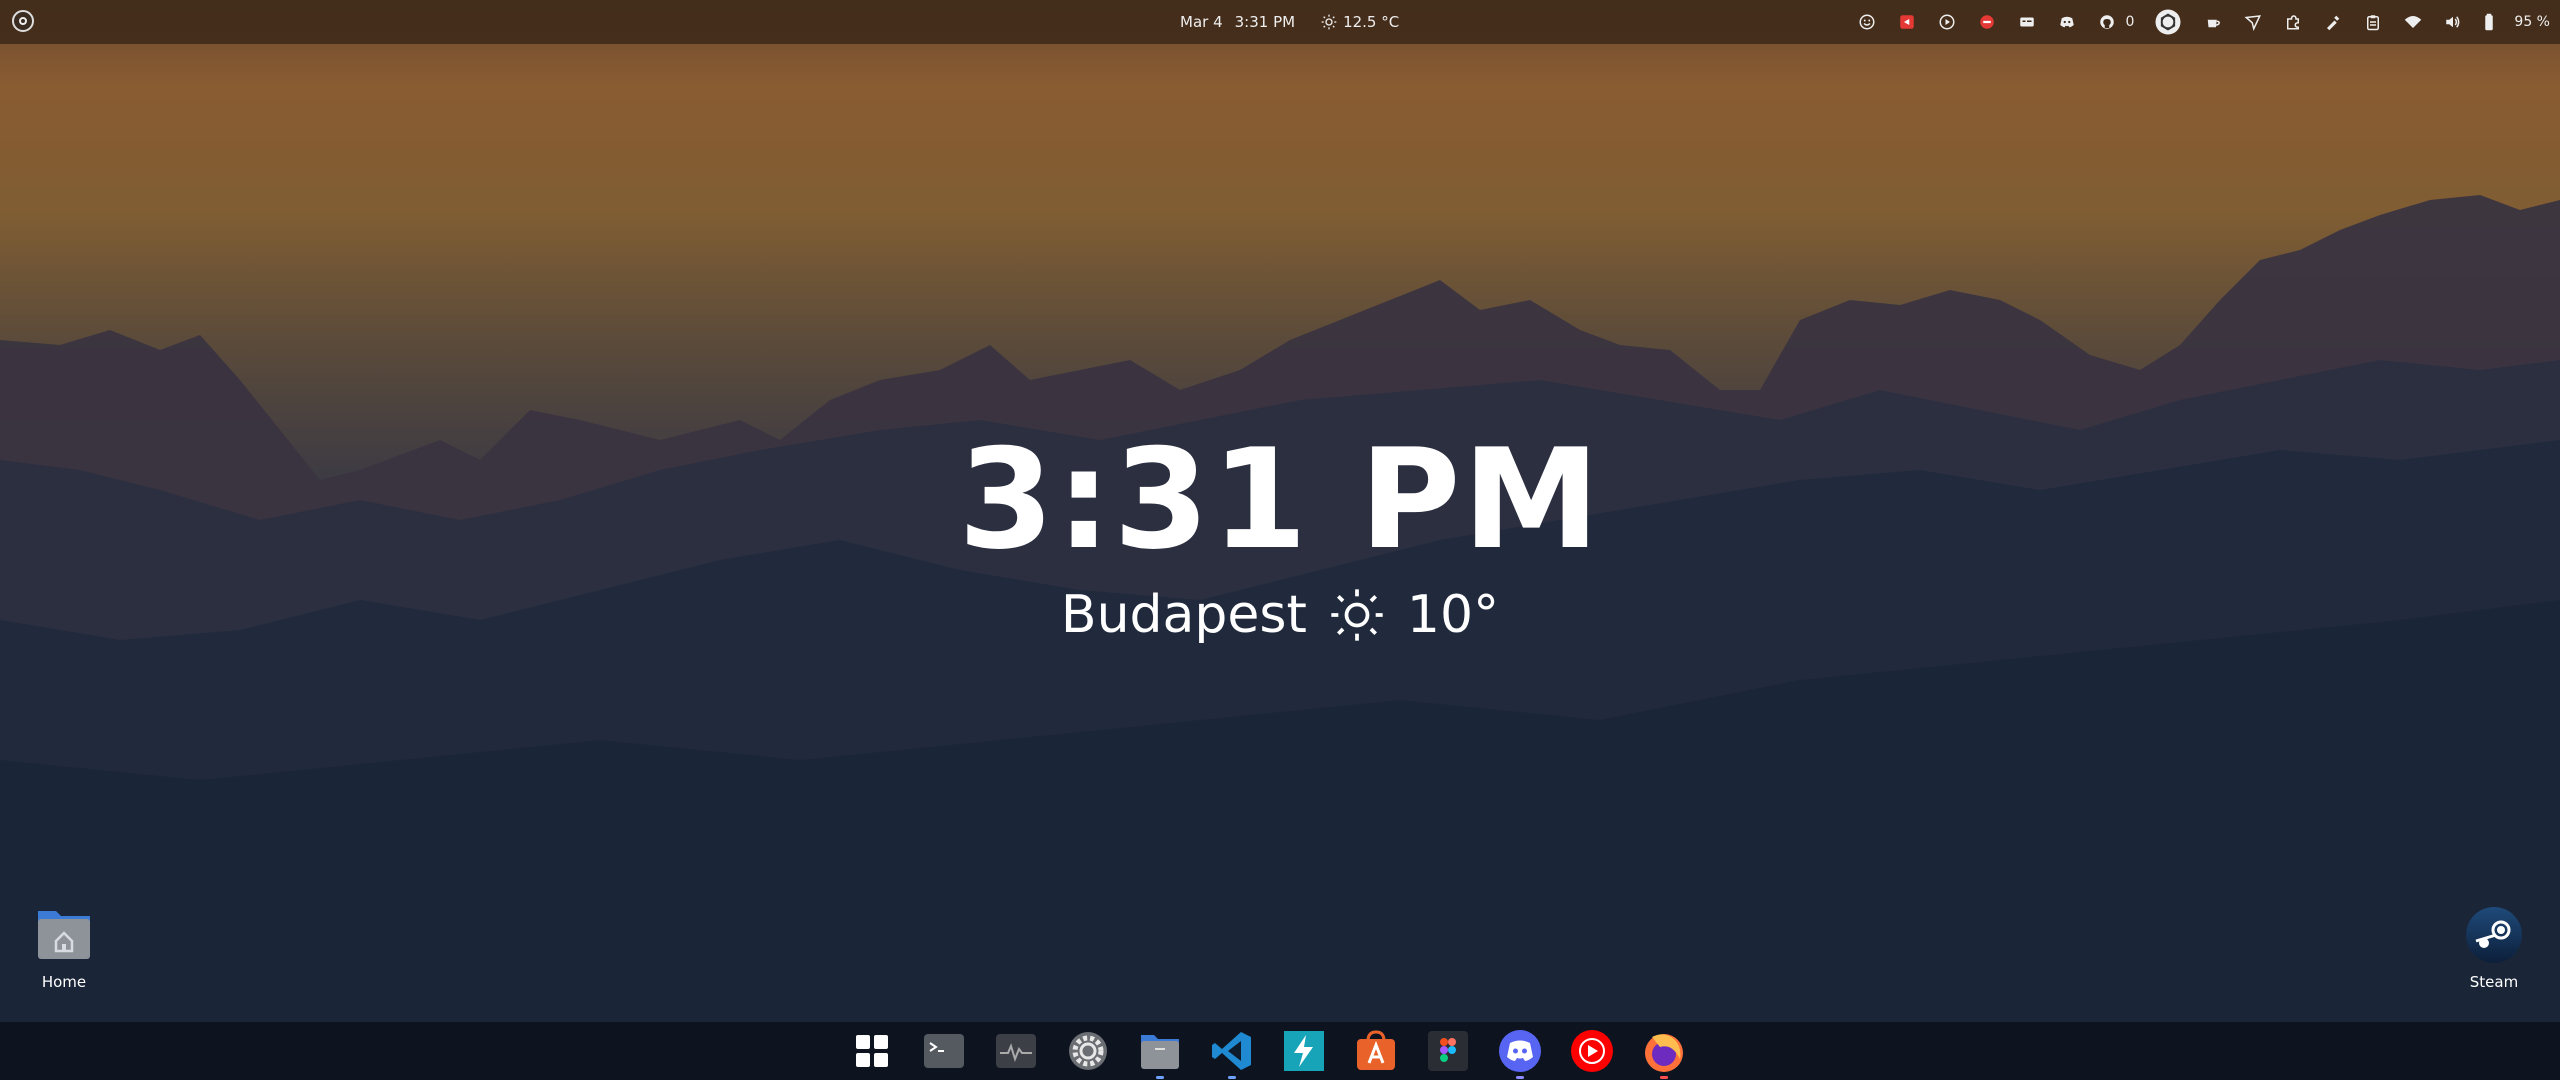 Image resolution: width=2560 pixels, height=1080 pixels. I want to click on github-icon, so click(2107, 22).